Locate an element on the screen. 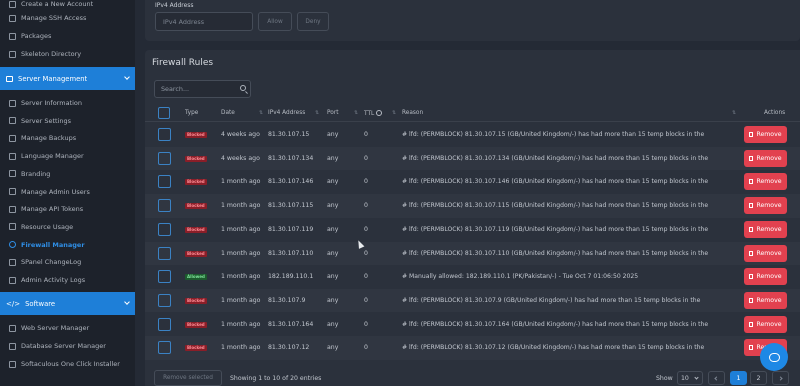 The width and height of the screenshot is (800, 386). ip-cell: 81.30.107.146 is located at coordinates (291, 182).